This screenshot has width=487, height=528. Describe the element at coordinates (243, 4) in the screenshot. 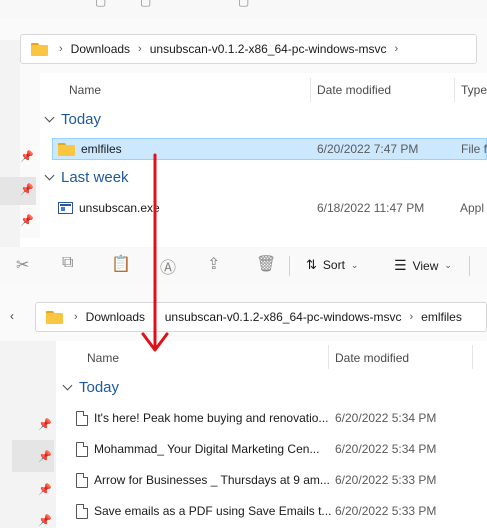

I see `delete-icon: ▢` at that location.